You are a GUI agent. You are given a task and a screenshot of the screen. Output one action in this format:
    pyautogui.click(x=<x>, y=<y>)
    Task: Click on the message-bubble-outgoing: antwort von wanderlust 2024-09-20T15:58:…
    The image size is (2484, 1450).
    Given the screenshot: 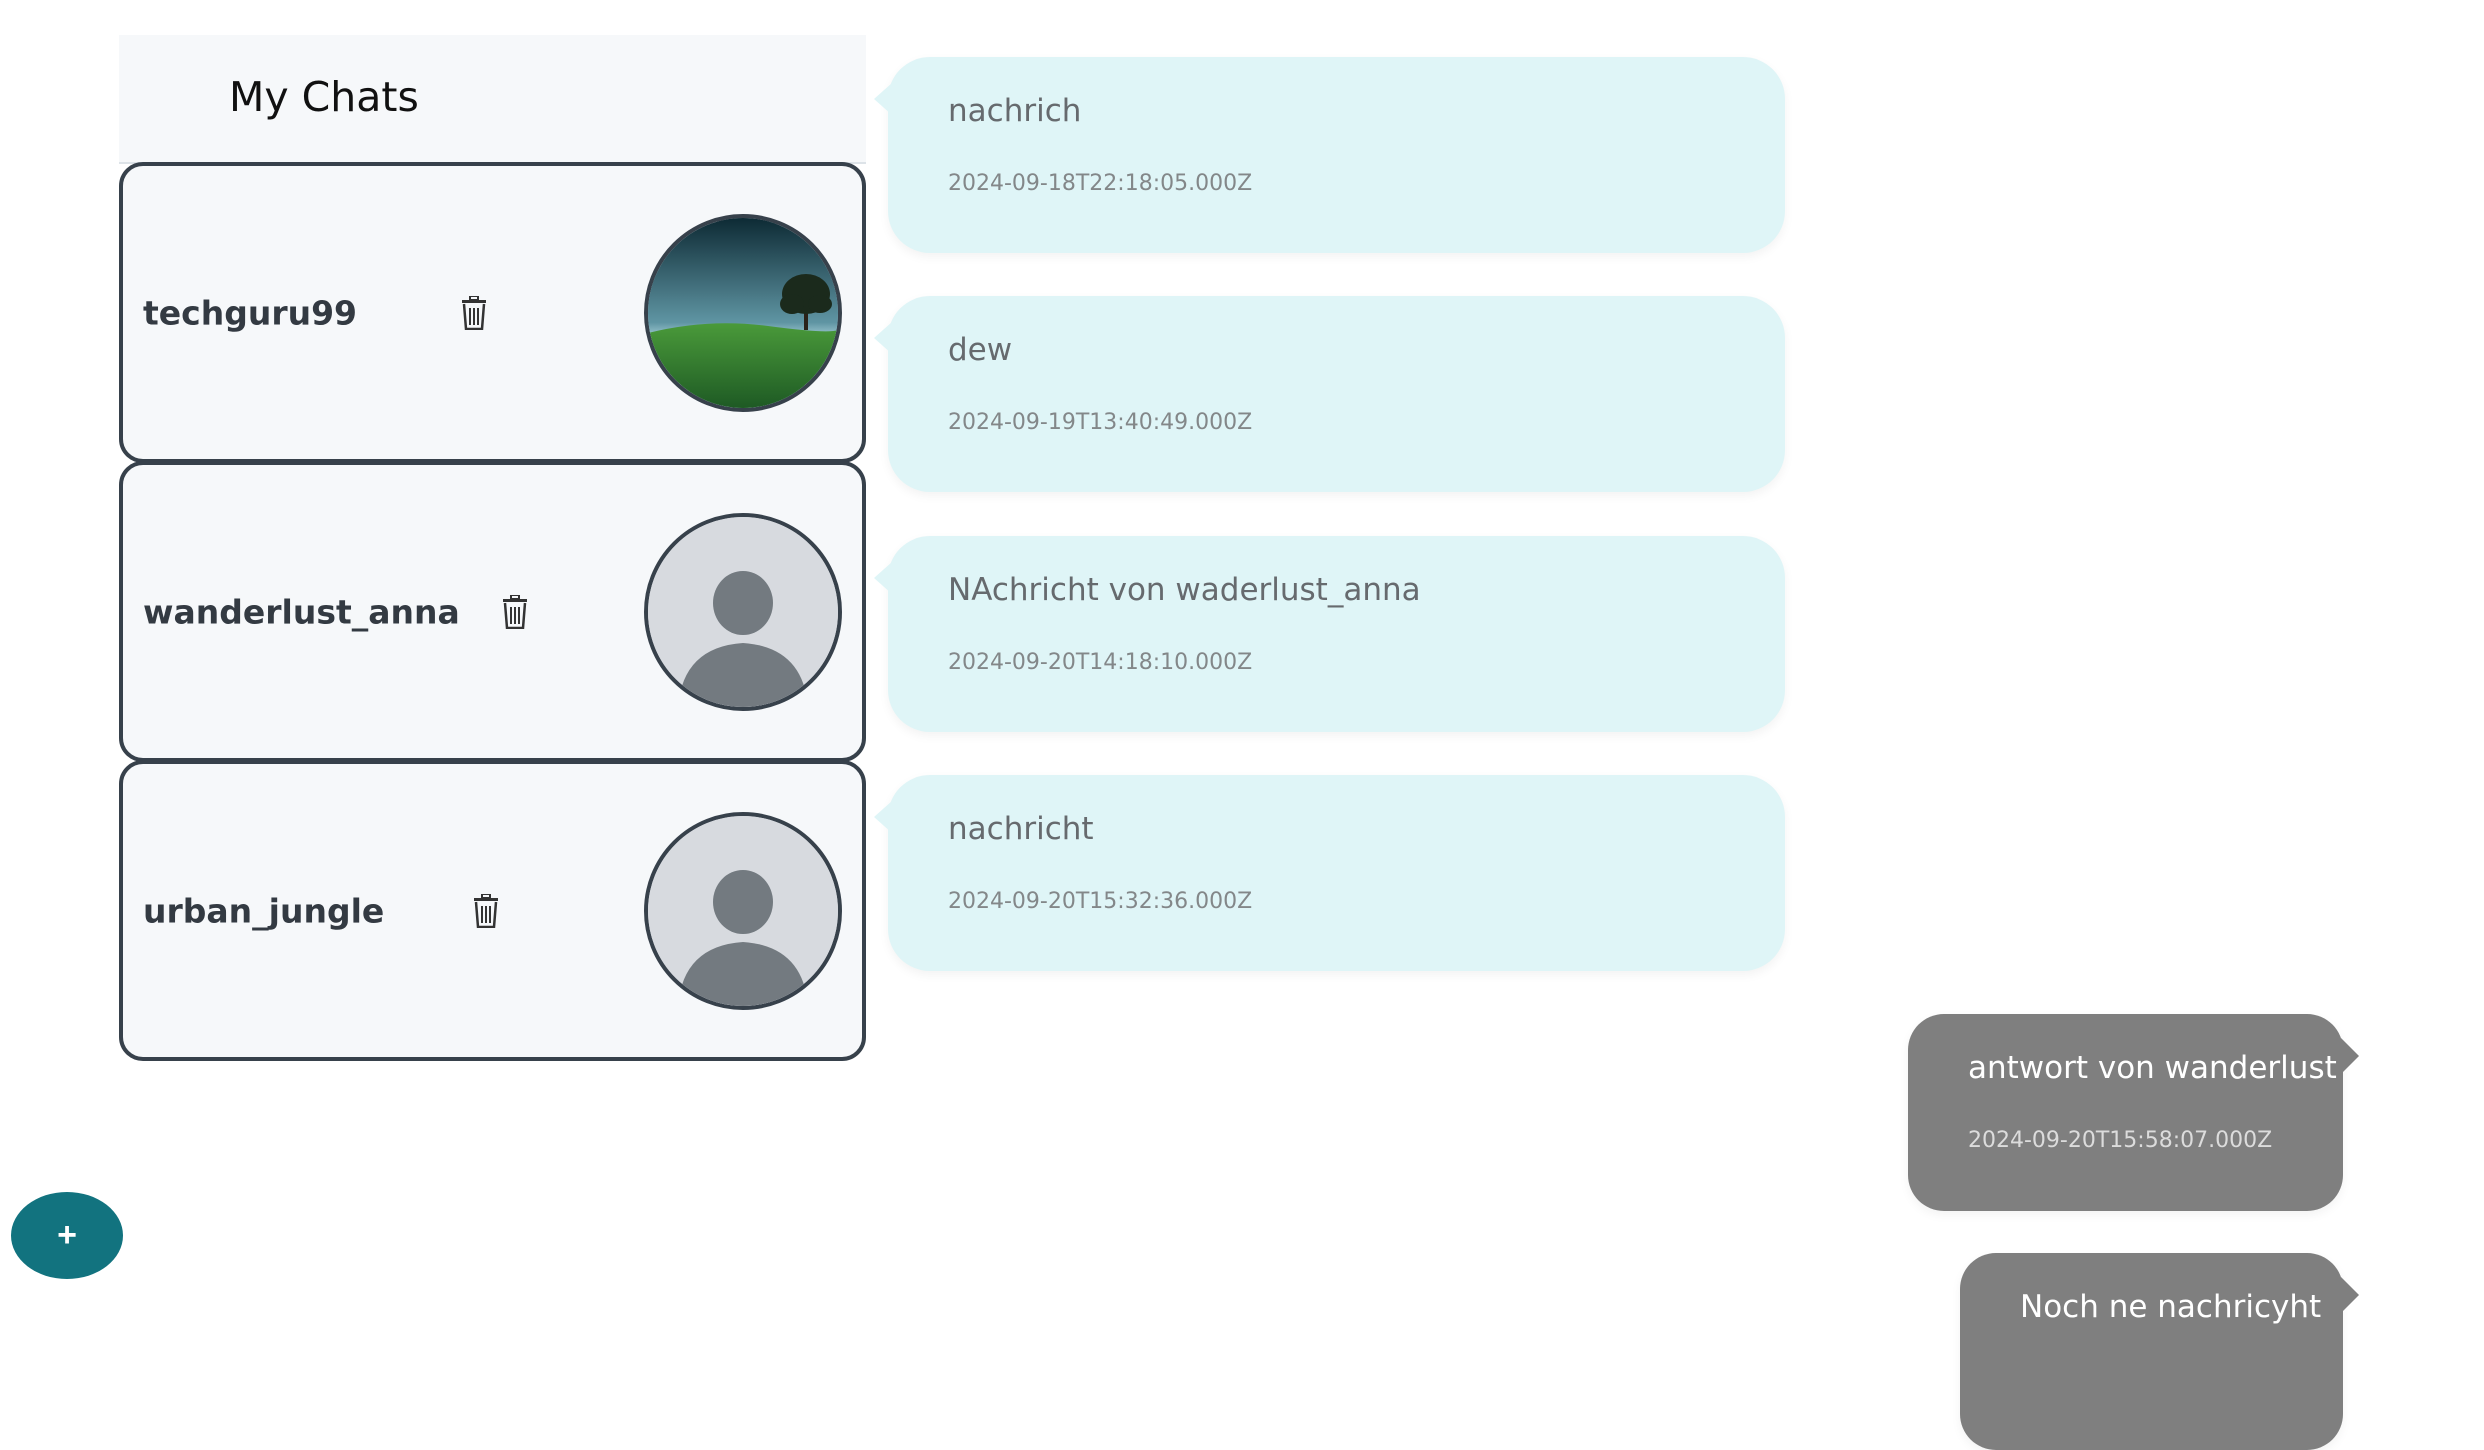 What is the action you would take?
    pyautogui.click(x=2133, y=1112)
    